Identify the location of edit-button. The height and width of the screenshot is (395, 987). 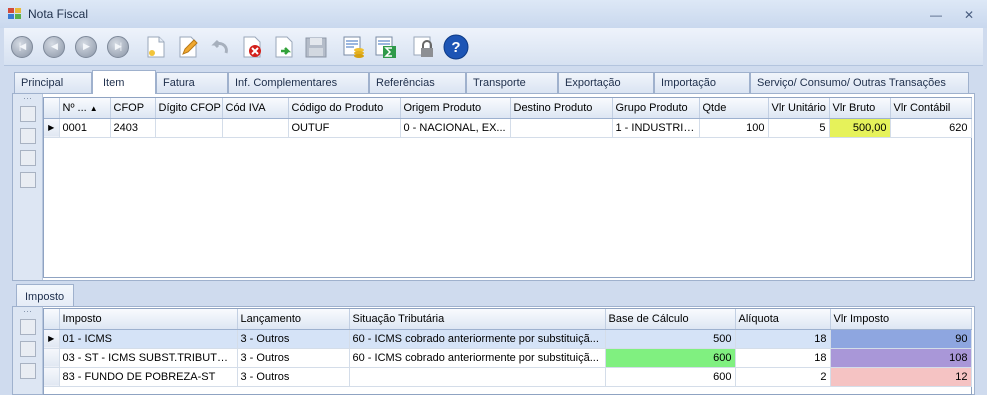
(187, 47).